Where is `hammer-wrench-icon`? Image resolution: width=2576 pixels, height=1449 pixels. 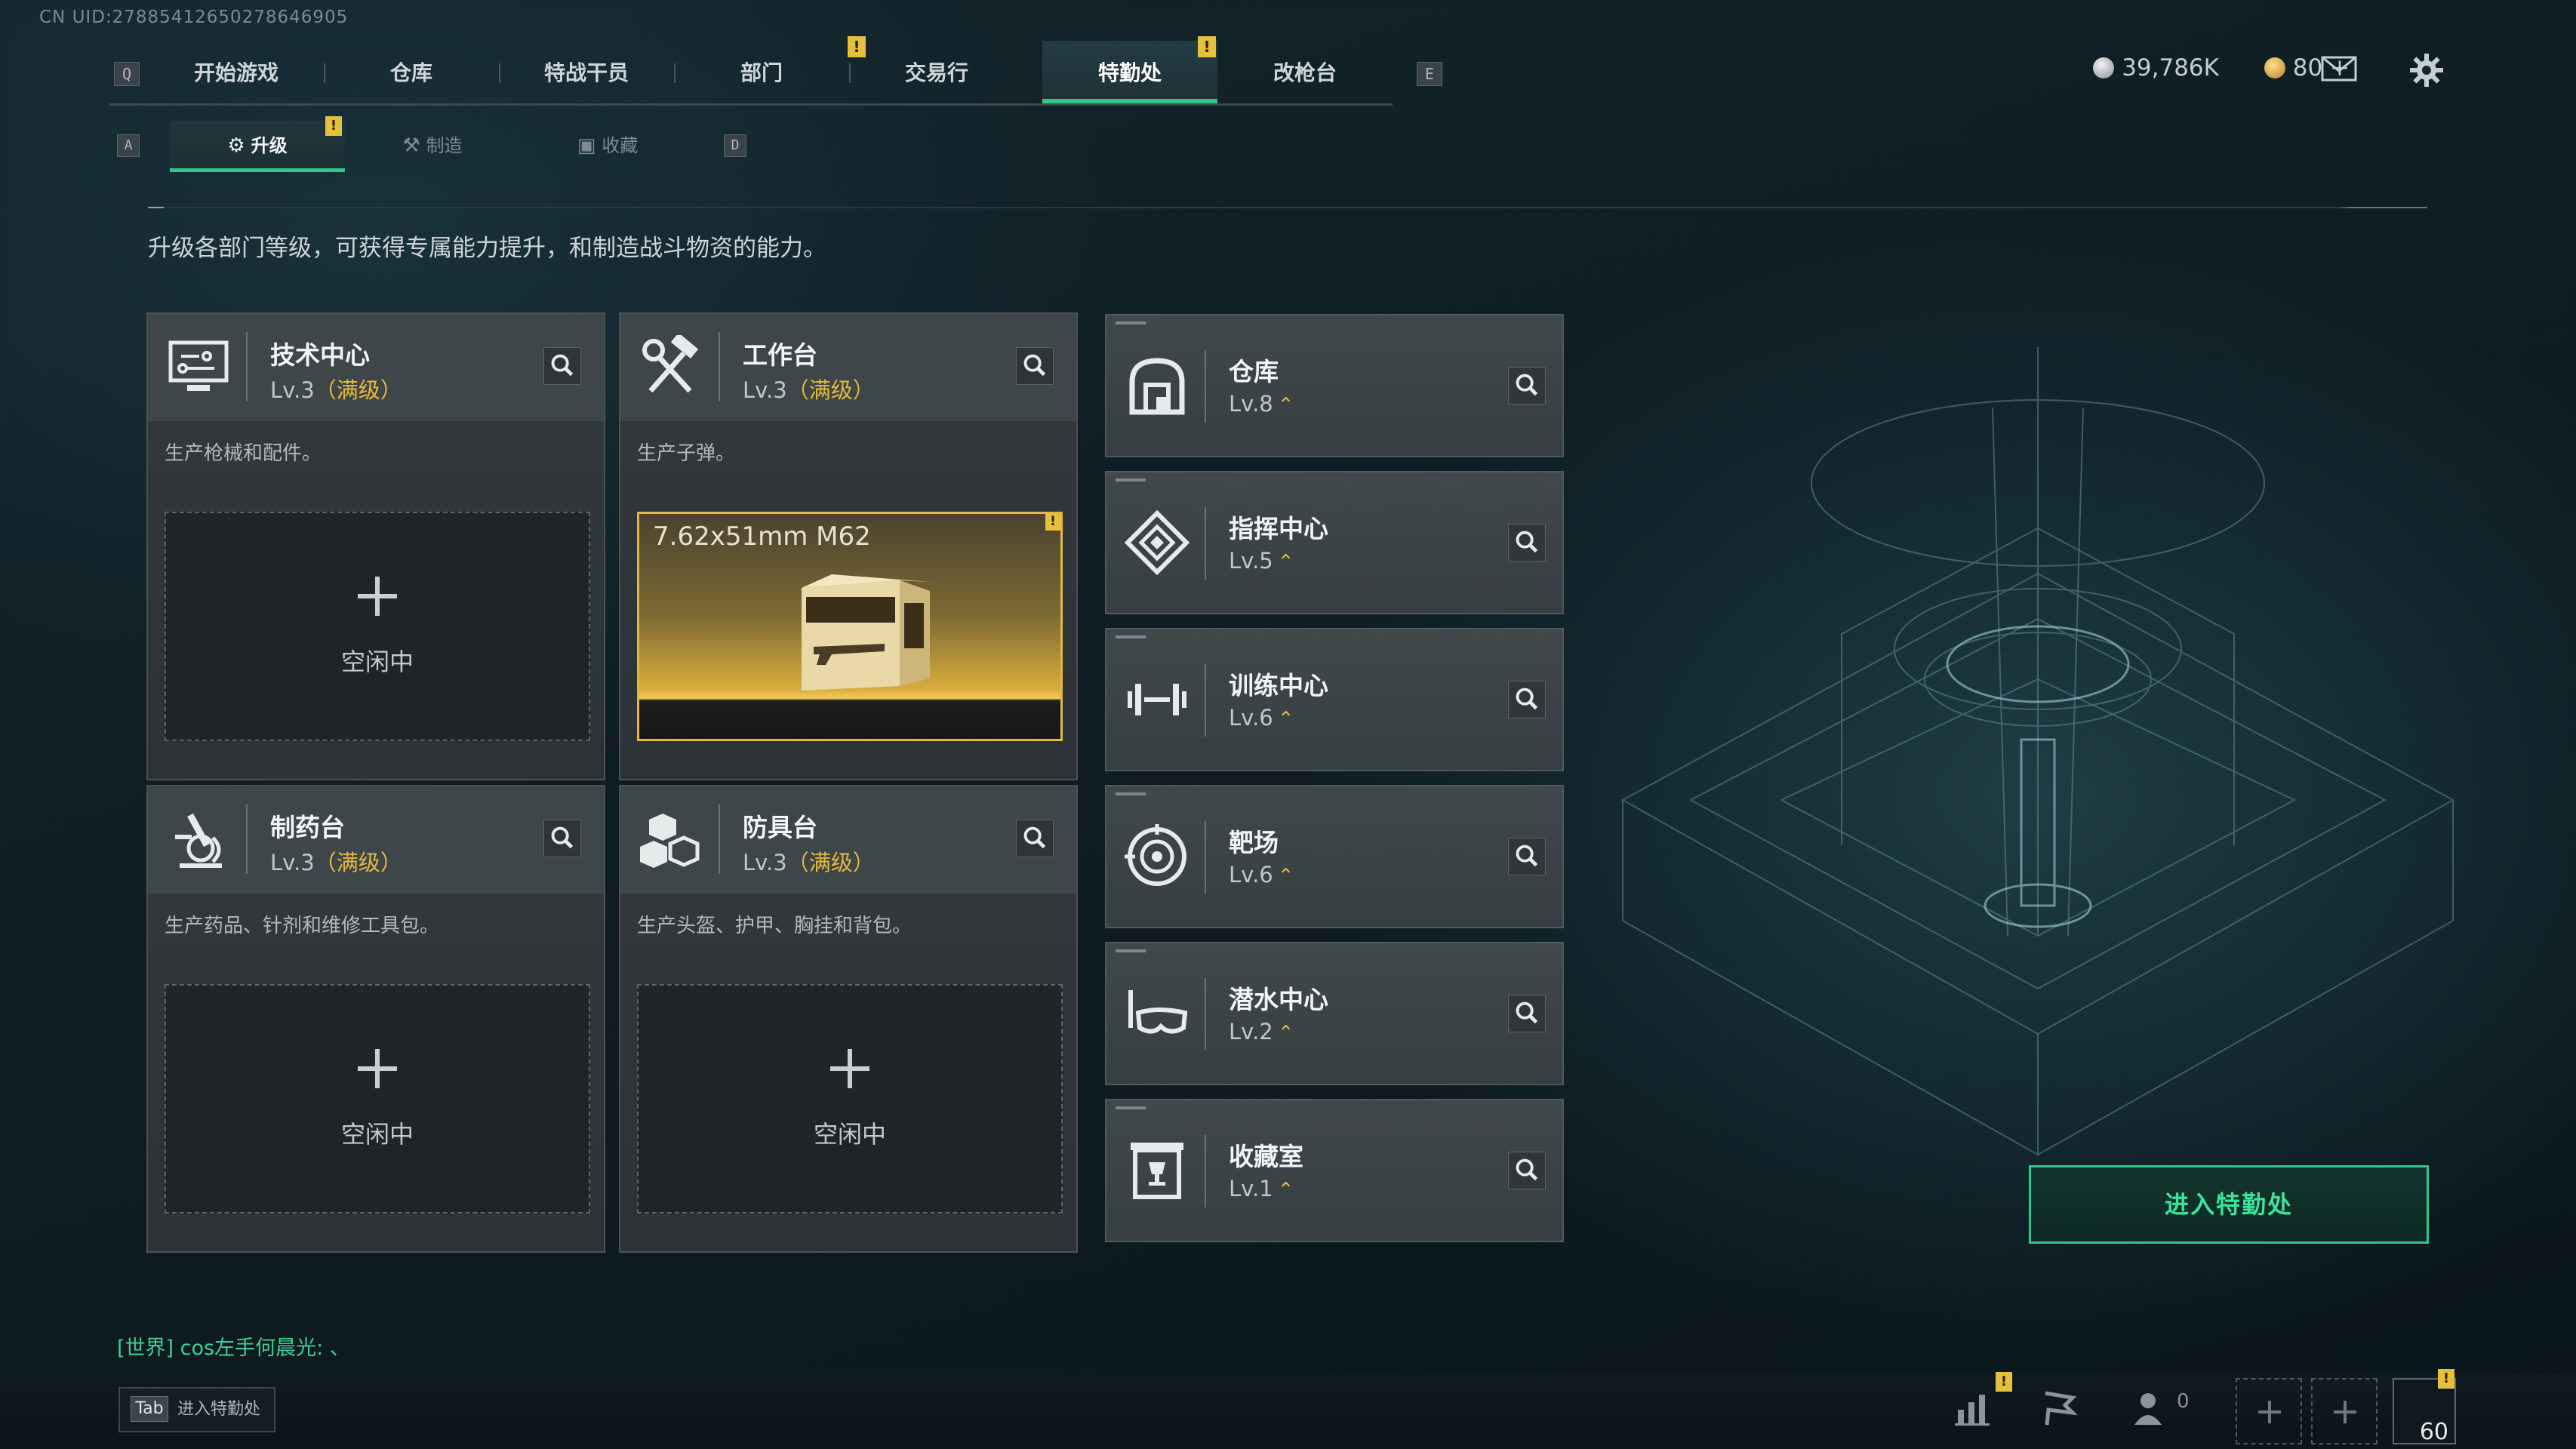
hammer-wrench-icon is located at coordinates (670, 364).